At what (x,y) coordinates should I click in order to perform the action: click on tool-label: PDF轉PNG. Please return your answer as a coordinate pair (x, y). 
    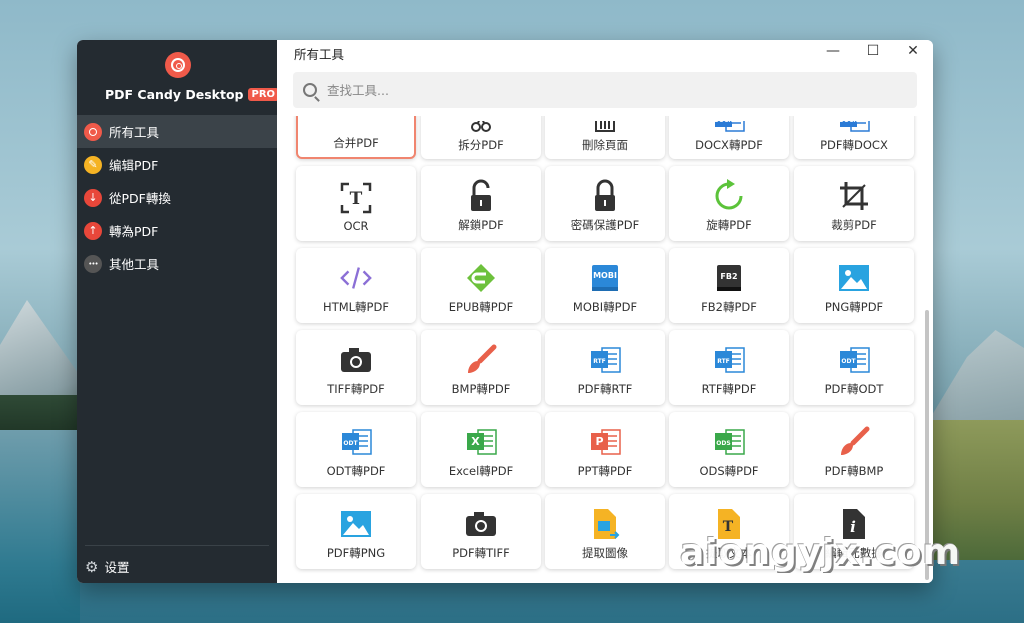
    Looking at the image, I should click on (356, 553).